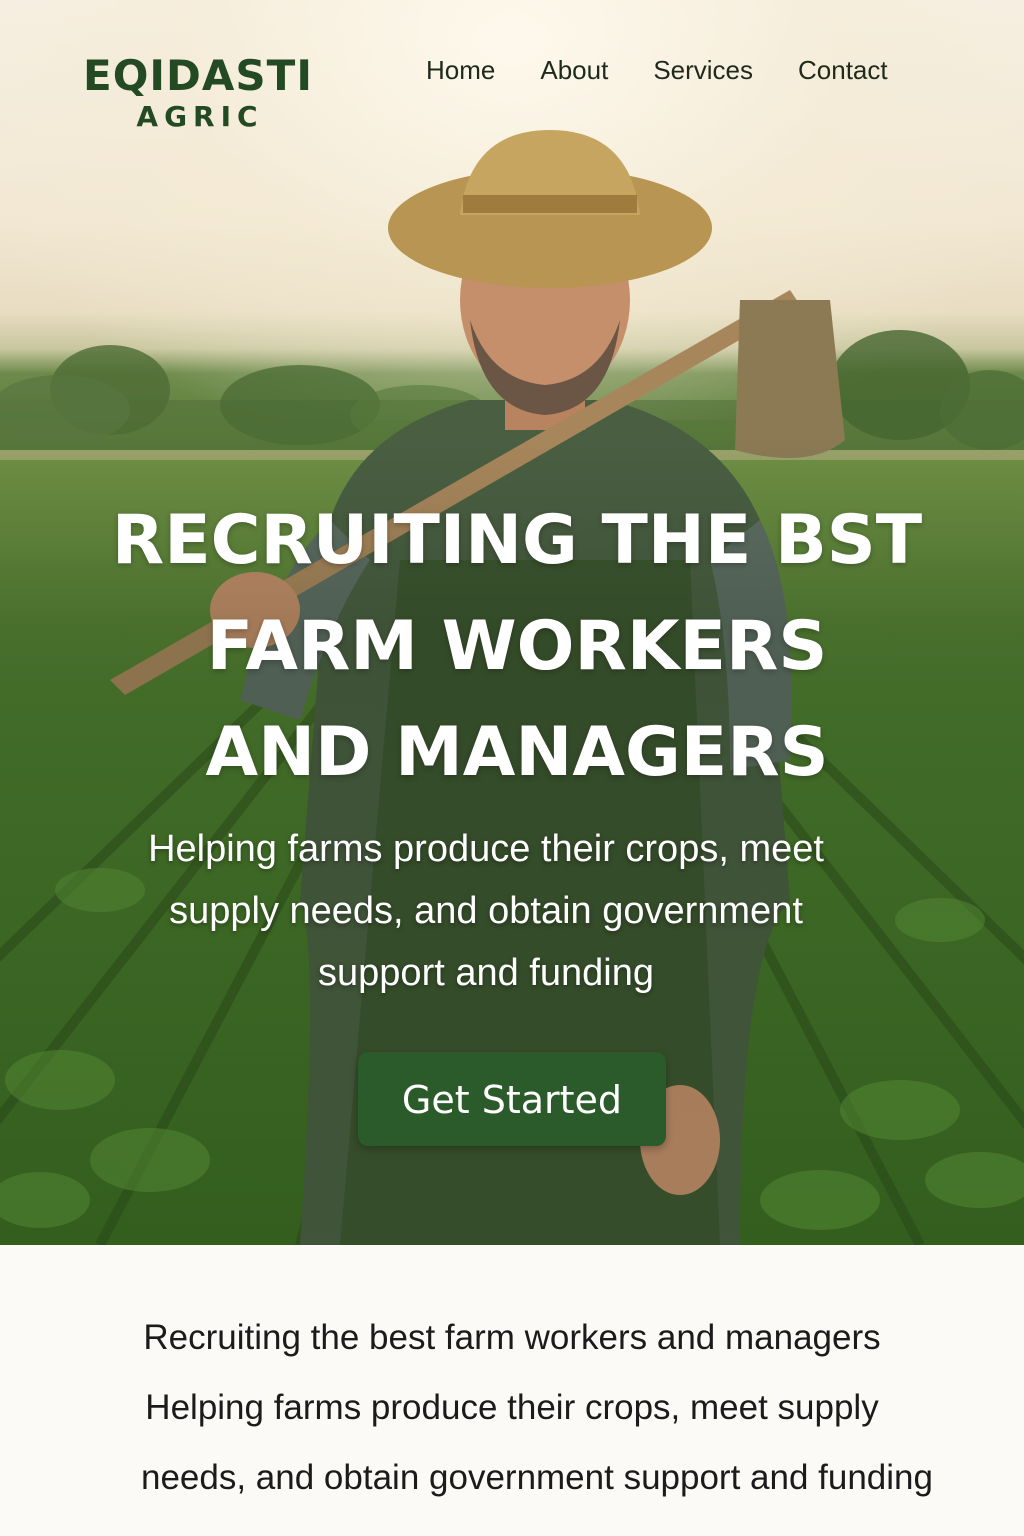 This screenshot has height=1536, width=1024. I want to click on hero-headline-line: AND MANAGERS, so click(517, 752).